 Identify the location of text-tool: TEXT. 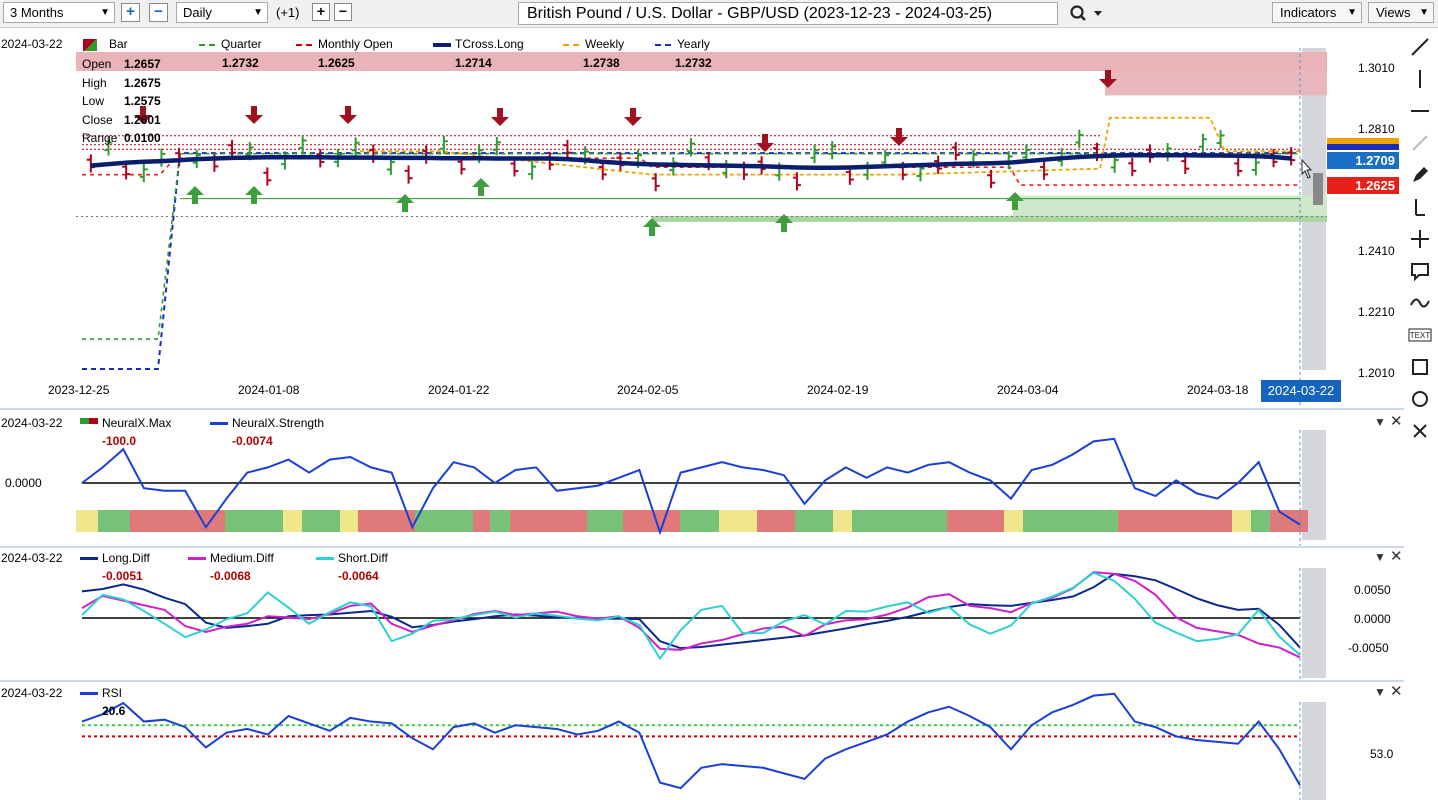
(1420, 335).